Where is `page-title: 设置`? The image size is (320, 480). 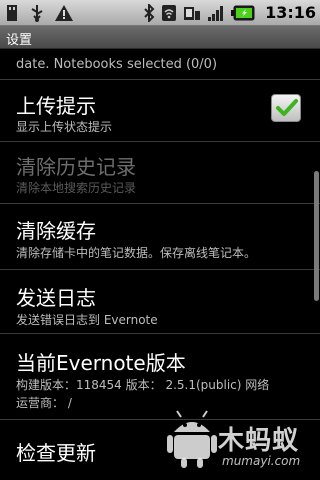 page-title: 设置 is located at coordinates (19, 40).